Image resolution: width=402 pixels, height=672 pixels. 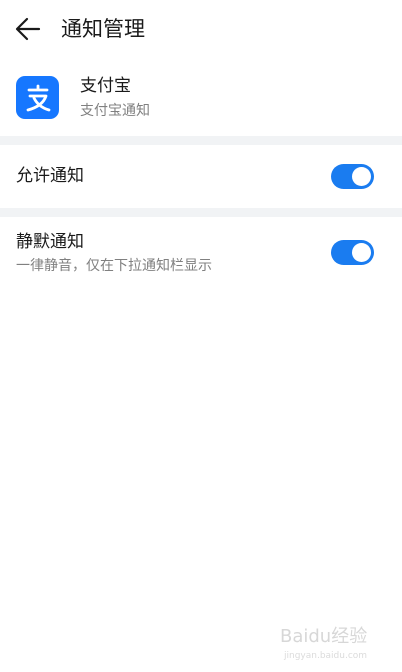 I want to click on alipay-logo-icon, so click(x=37, y=97).